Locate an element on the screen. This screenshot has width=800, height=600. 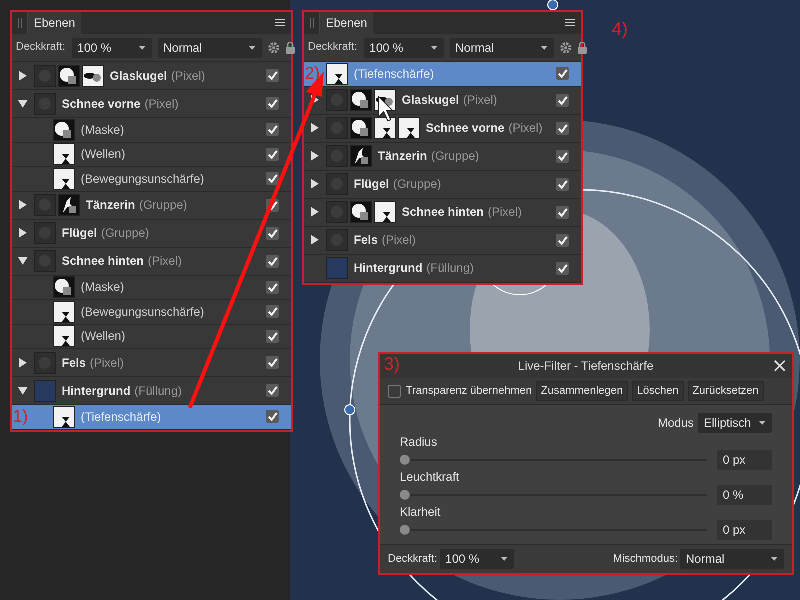
callout-number: 1) is located at coordinates (20, 417).